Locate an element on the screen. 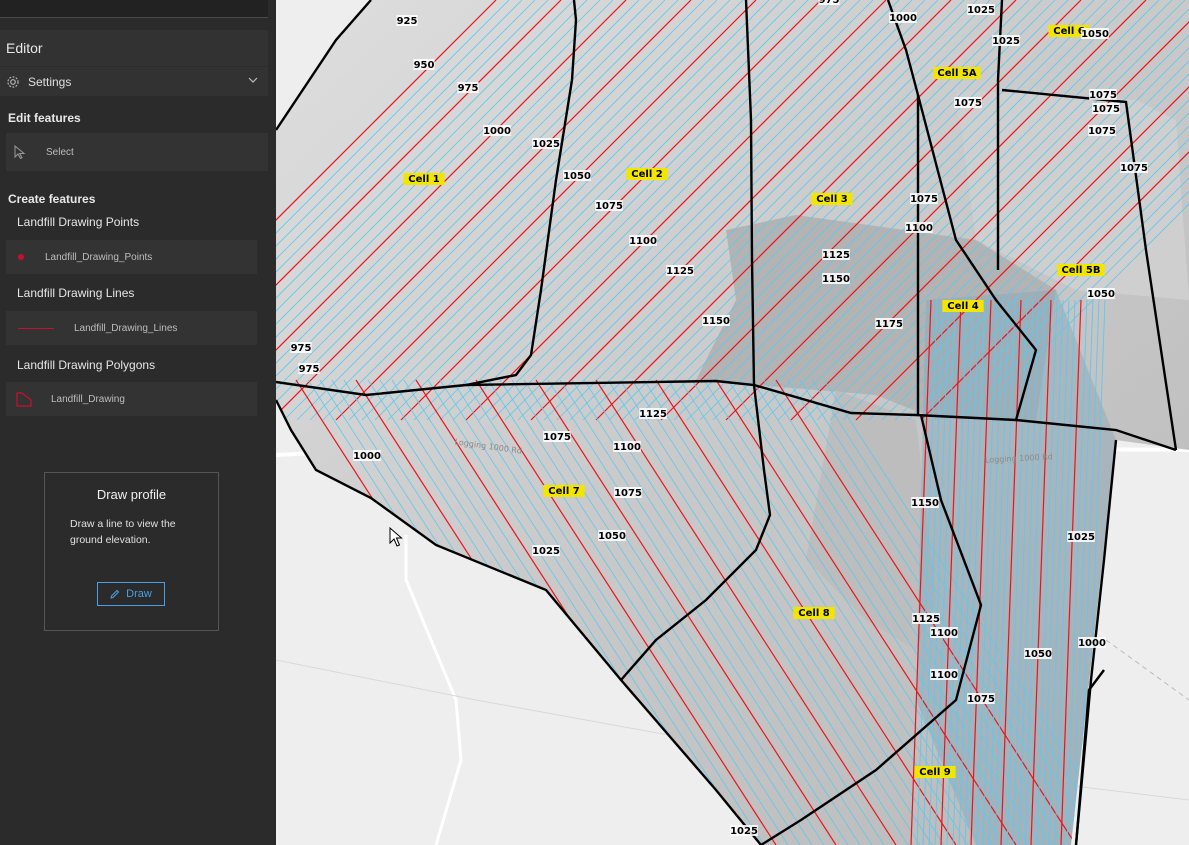 The image size is (1189, 845). cell-label: Cell 5B is located at coordinates (1080, 270).